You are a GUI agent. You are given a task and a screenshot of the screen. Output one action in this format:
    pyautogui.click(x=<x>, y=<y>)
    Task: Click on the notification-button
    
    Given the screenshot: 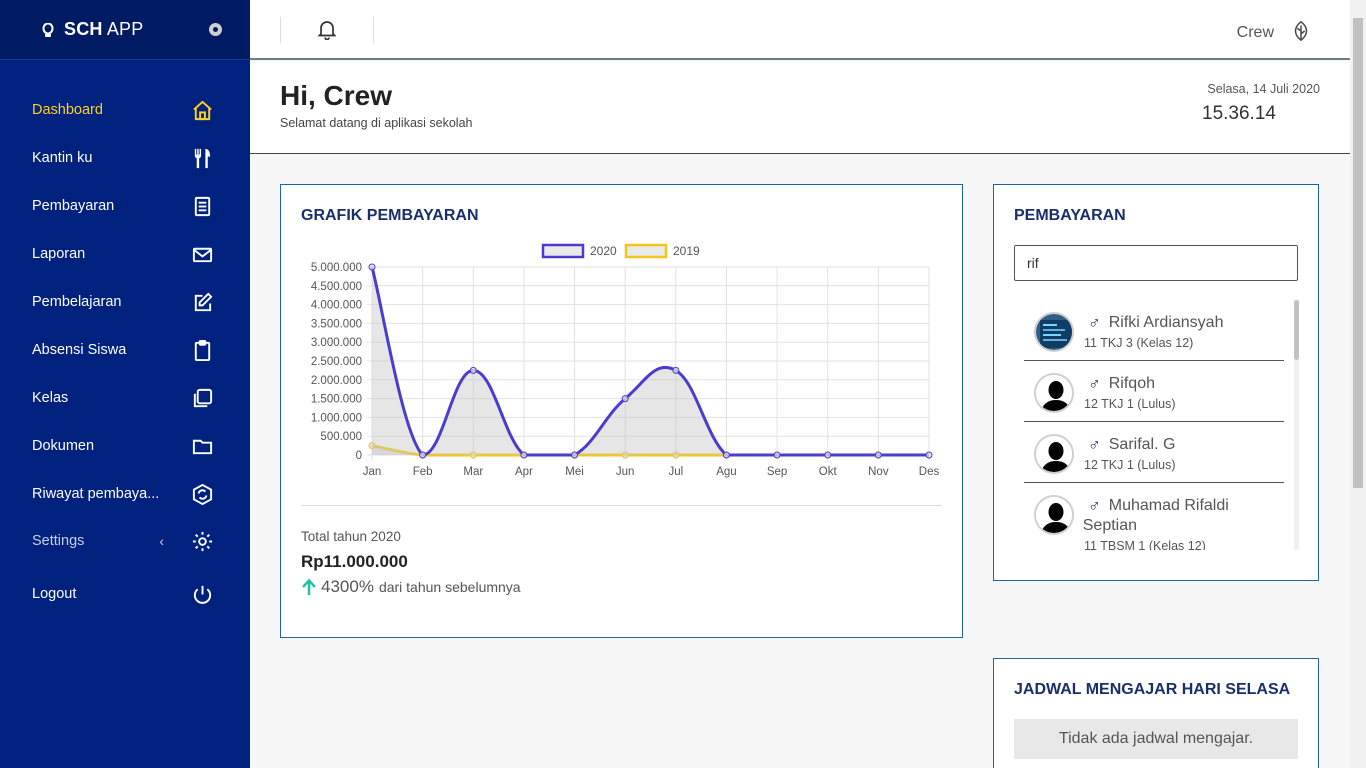 What is the action you would take?
    pyautogui.click(x=327, y=30)
    